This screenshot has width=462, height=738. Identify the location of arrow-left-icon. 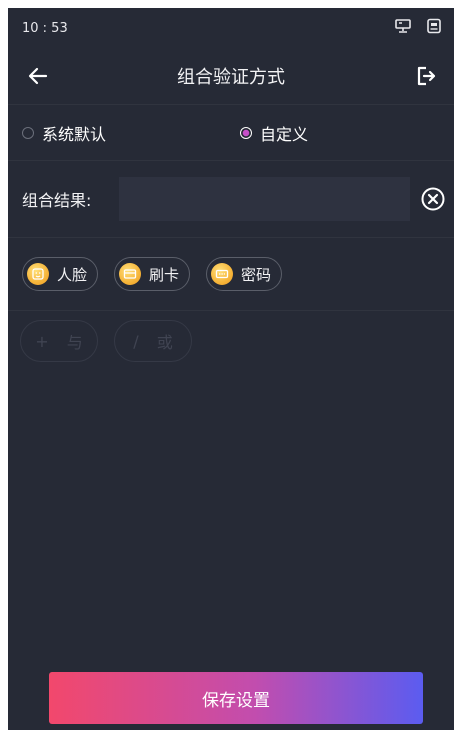
(38, 76).